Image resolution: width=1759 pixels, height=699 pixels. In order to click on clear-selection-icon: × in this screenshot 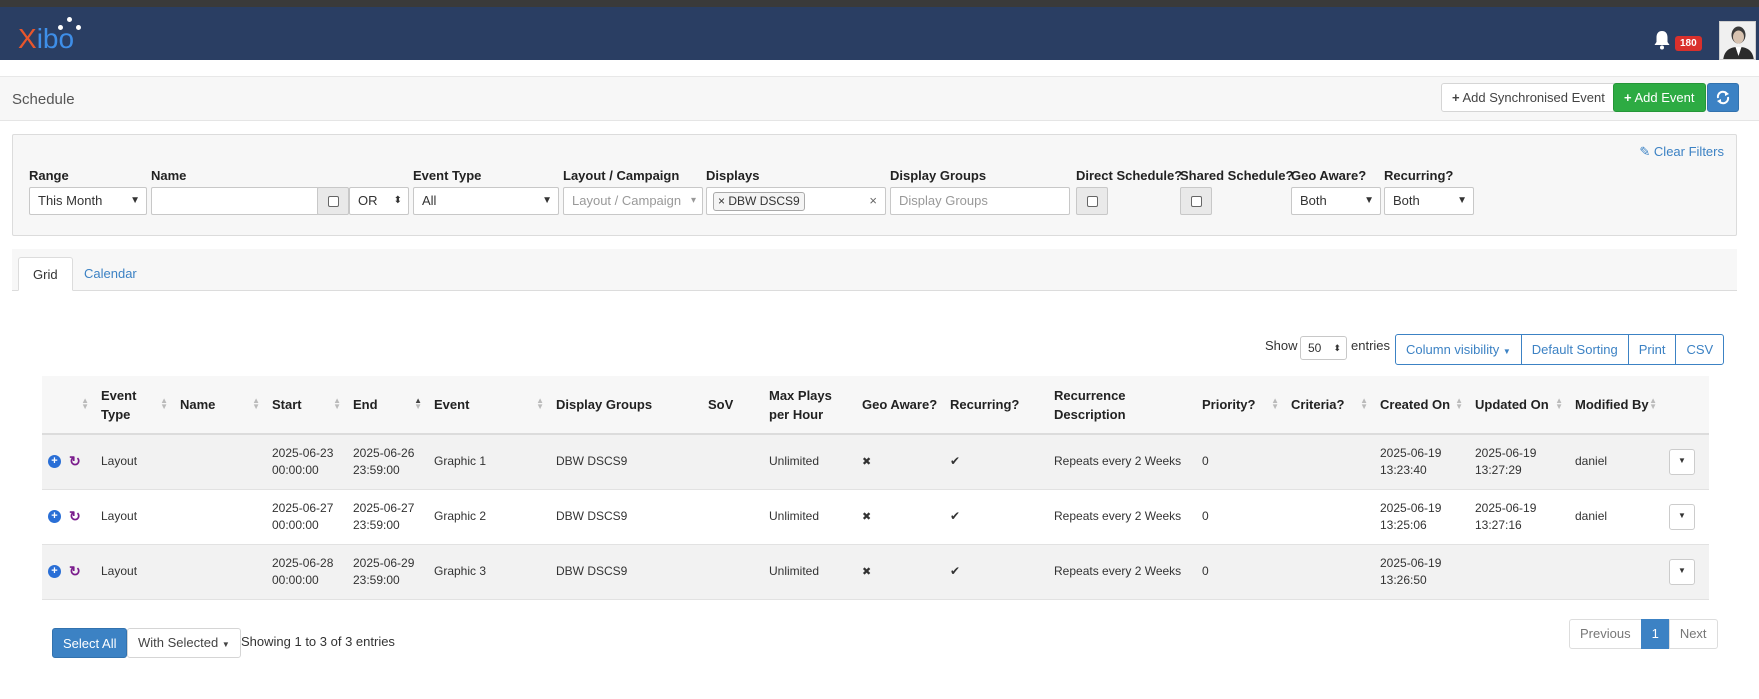, I will do `click(873, 201)`.